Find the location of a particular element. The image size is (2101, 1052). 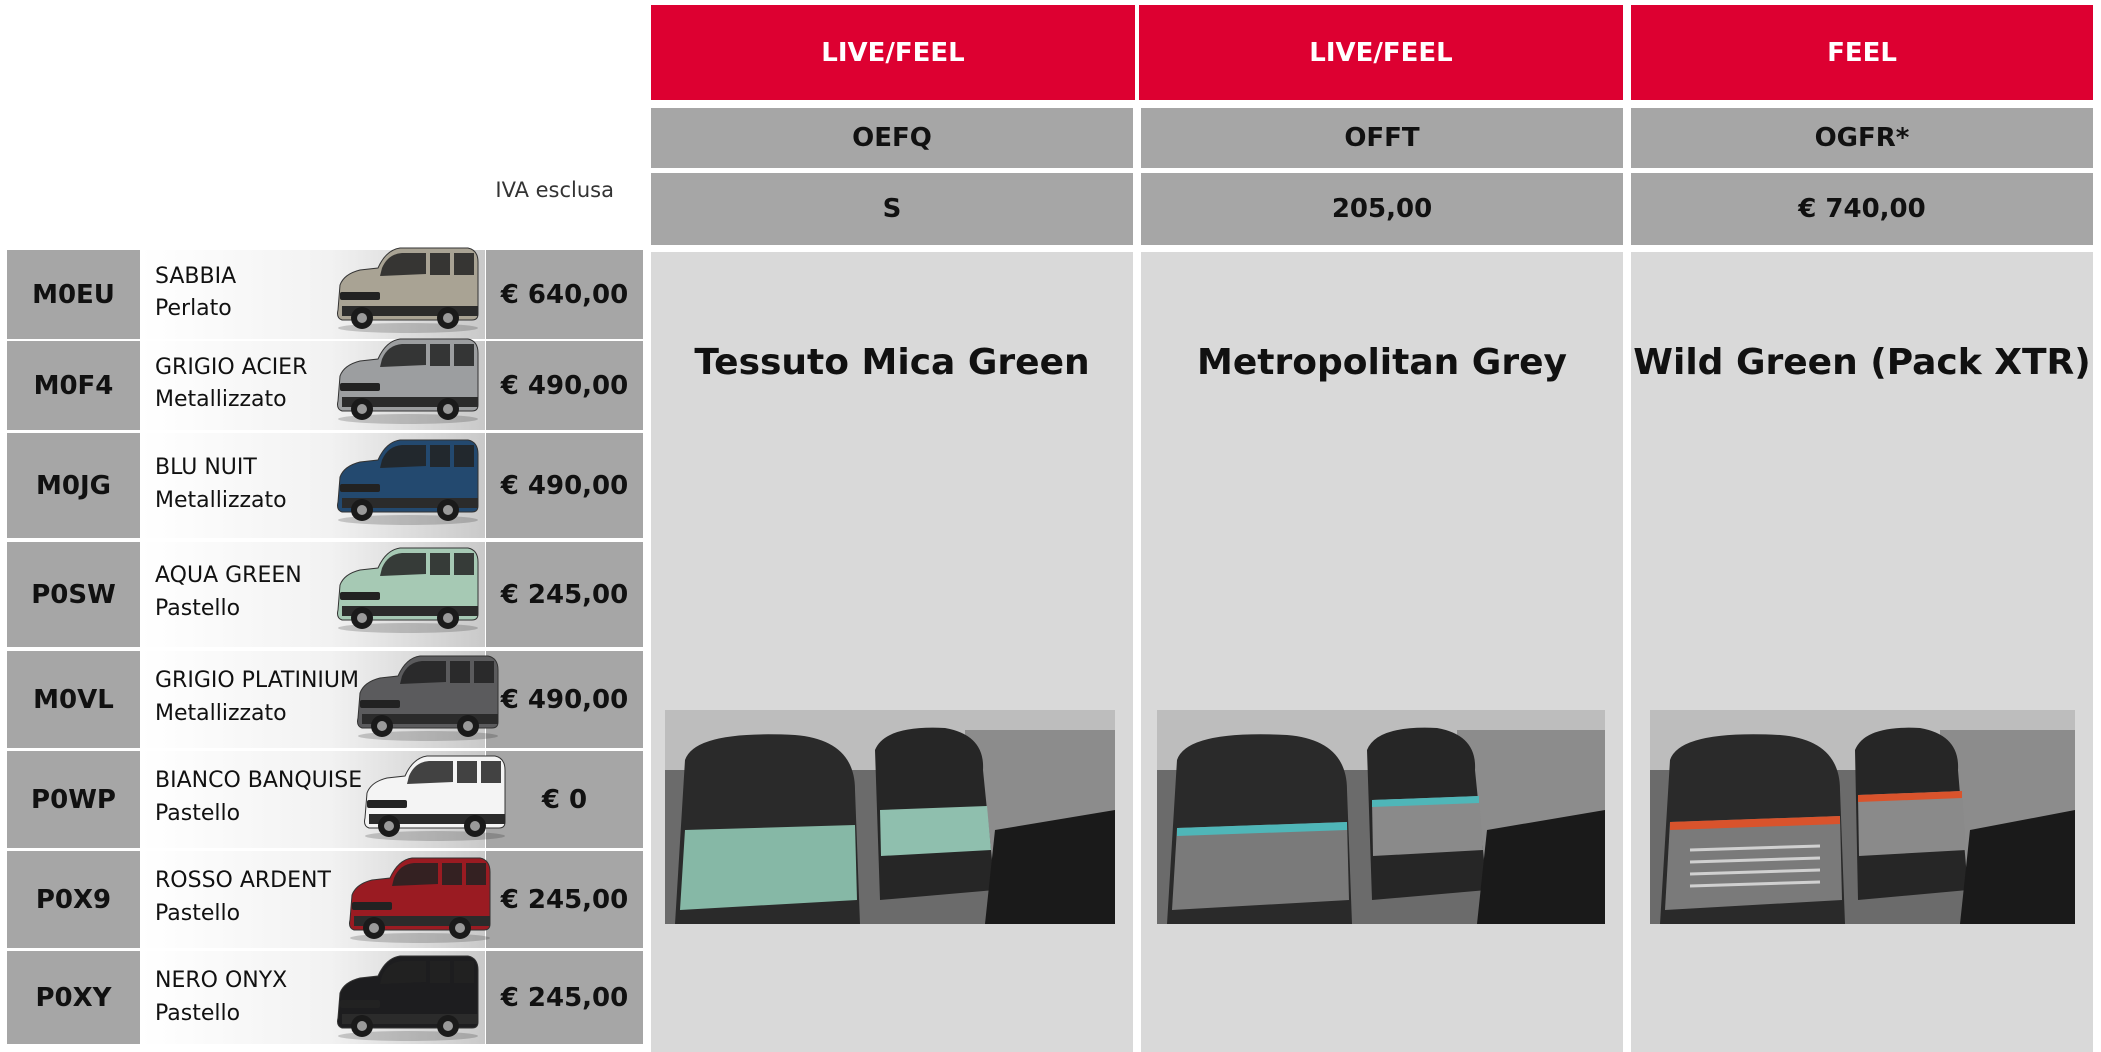

color-name: GRIGIO ACIER is located at coordinates (231, 367).